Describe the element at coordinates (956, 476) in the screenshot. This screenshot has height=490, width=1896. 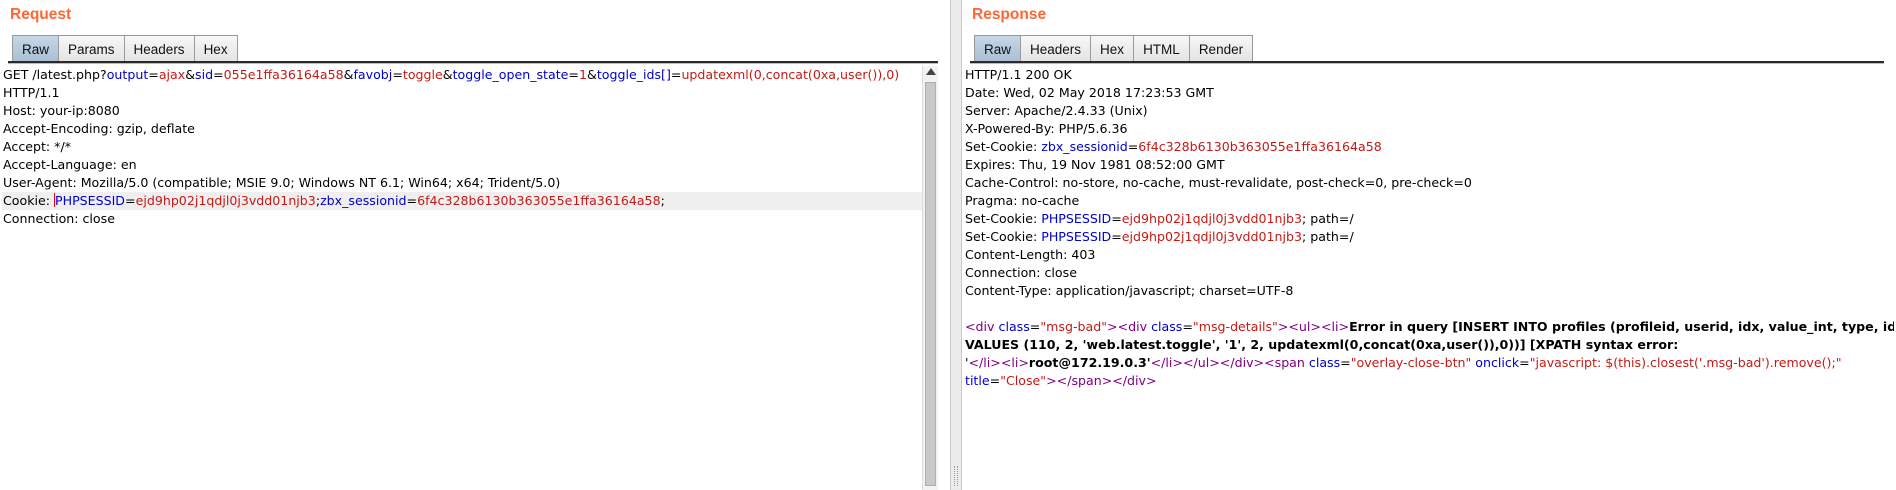
I see `drag-grip-icon` at that location.